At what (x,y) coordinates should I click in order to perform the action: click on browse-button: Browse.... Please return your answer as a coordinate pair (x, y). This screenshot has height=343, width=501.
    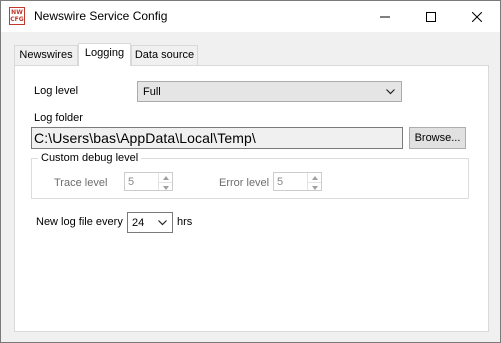
    Looking at the image, I should click on (437, 138).